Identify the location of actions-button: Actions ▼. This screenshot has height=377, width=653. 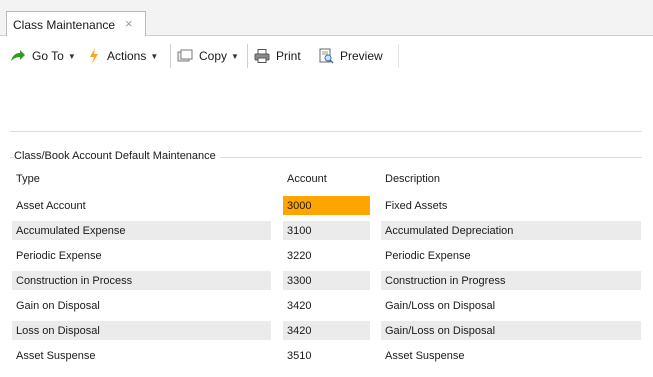
(123, 56).